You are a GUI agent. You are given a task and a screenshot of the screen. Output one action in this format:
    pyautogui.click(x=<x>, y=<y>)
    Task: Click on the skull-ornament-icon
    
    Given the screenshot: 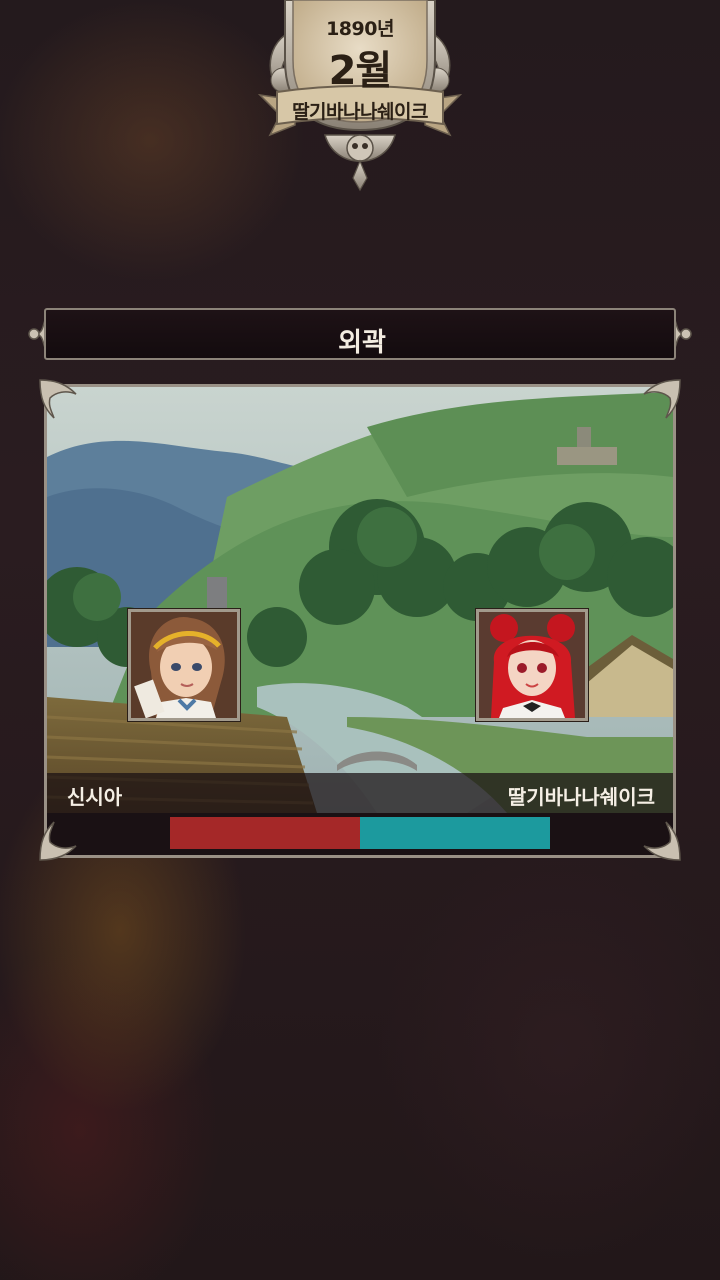 What is the action you would take?
    pyautogui.click(x=360, y=163)
    